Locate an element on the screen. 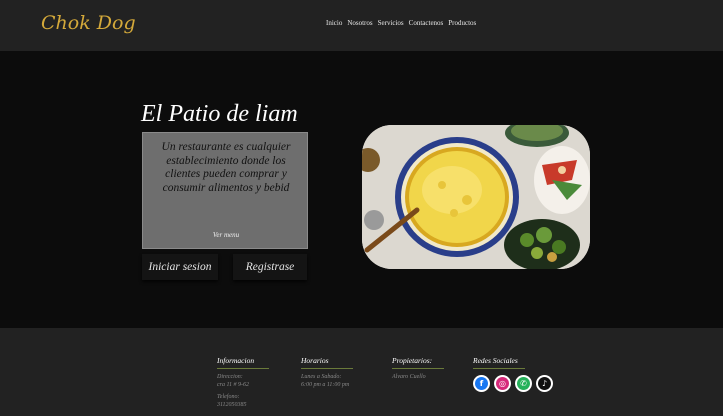  footer-social-heading: Redes Sociales is located at coordinates (499, 362).